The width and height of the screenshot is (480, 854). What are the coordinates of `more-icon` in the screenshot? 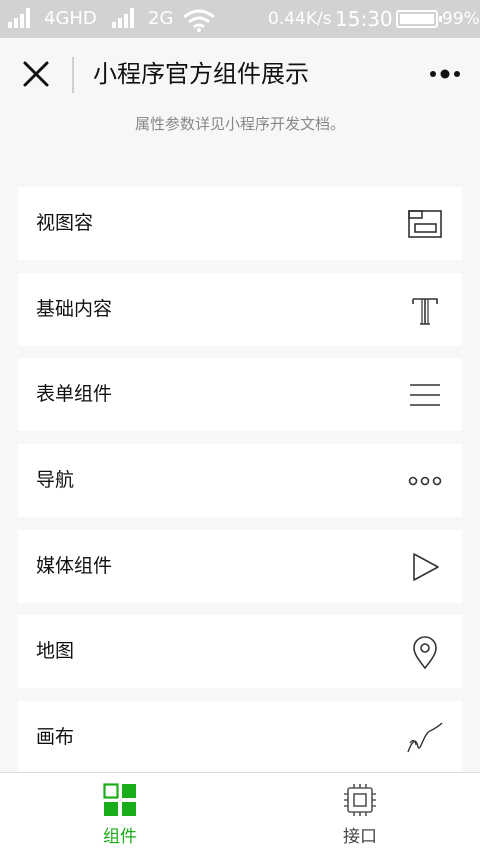 It's located at (445, 74).